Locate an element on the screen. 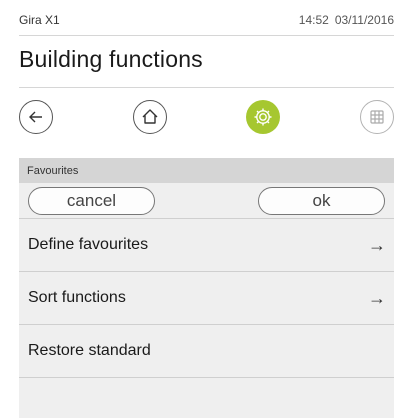  grid-button is located at coordinates (376, 117).